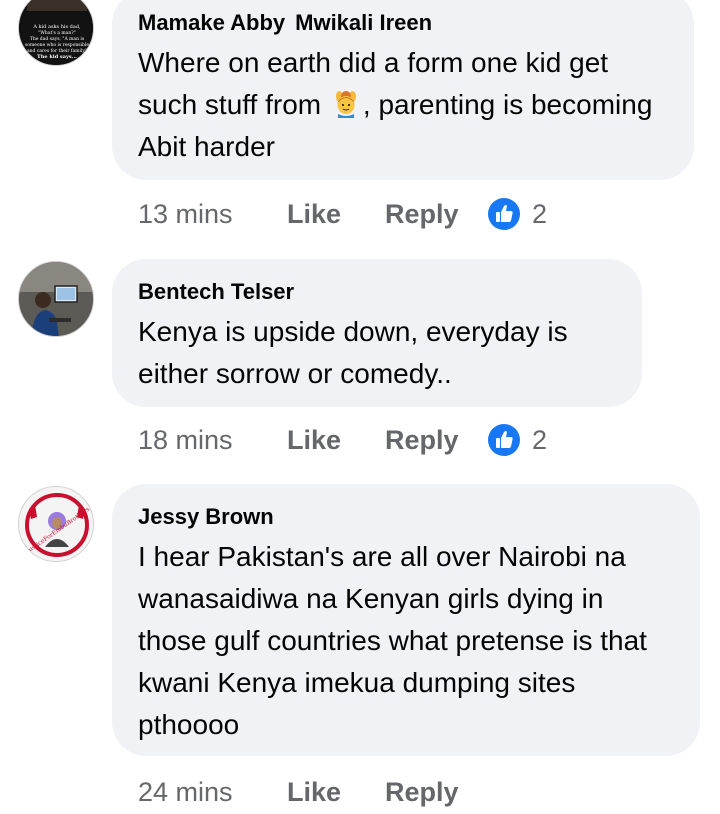  What do you see at coordinates (345, 104) in the screenshot?
I see `person-gesturing-ok-emoji` at bounding box center [345, 104].